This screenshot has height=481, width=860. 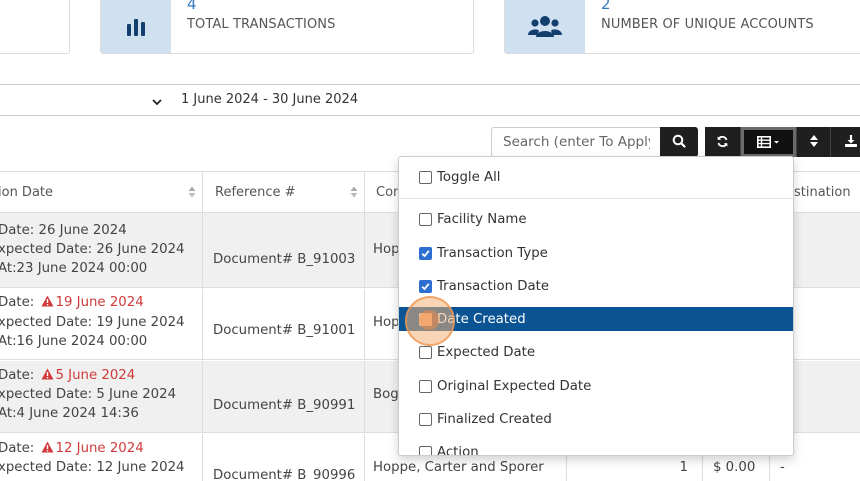 I want to click on option-label: Finalized Created, so click(x=494, y=419).